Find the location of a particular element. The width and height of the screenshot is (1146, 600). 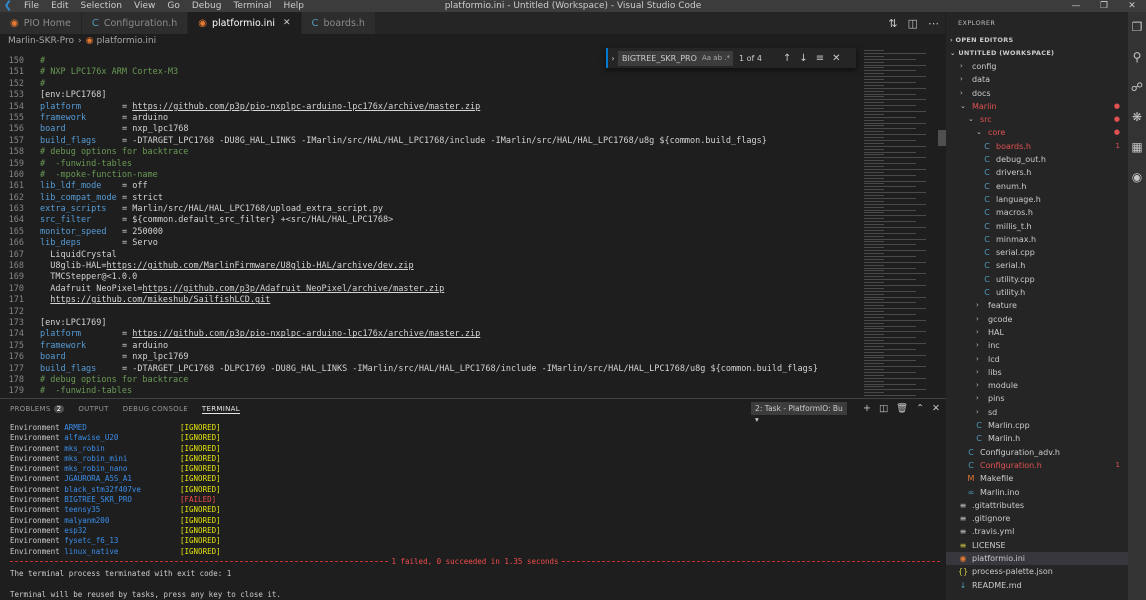

tab-boards-h: C boards.h is located at coordinates (338, 23).